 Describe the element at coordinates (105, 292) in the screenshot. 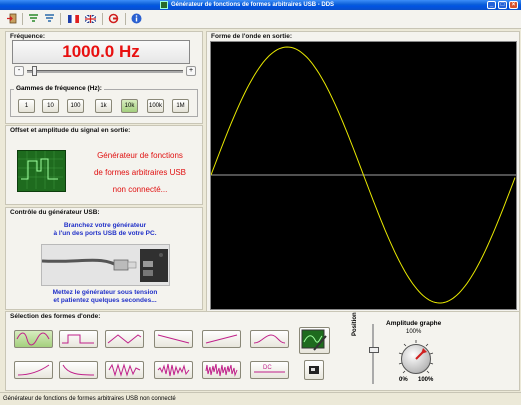

I see `usb-instruction-2a: Mettez le générateur sous tension` at that location.